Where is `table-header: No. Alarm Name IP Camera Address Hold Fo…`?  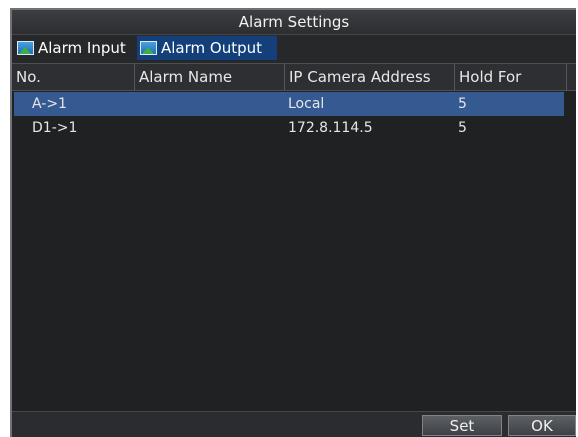
table-header: No. Alarm Name IP Camera Address Hold Fo… is located at coordinates (294, 77).